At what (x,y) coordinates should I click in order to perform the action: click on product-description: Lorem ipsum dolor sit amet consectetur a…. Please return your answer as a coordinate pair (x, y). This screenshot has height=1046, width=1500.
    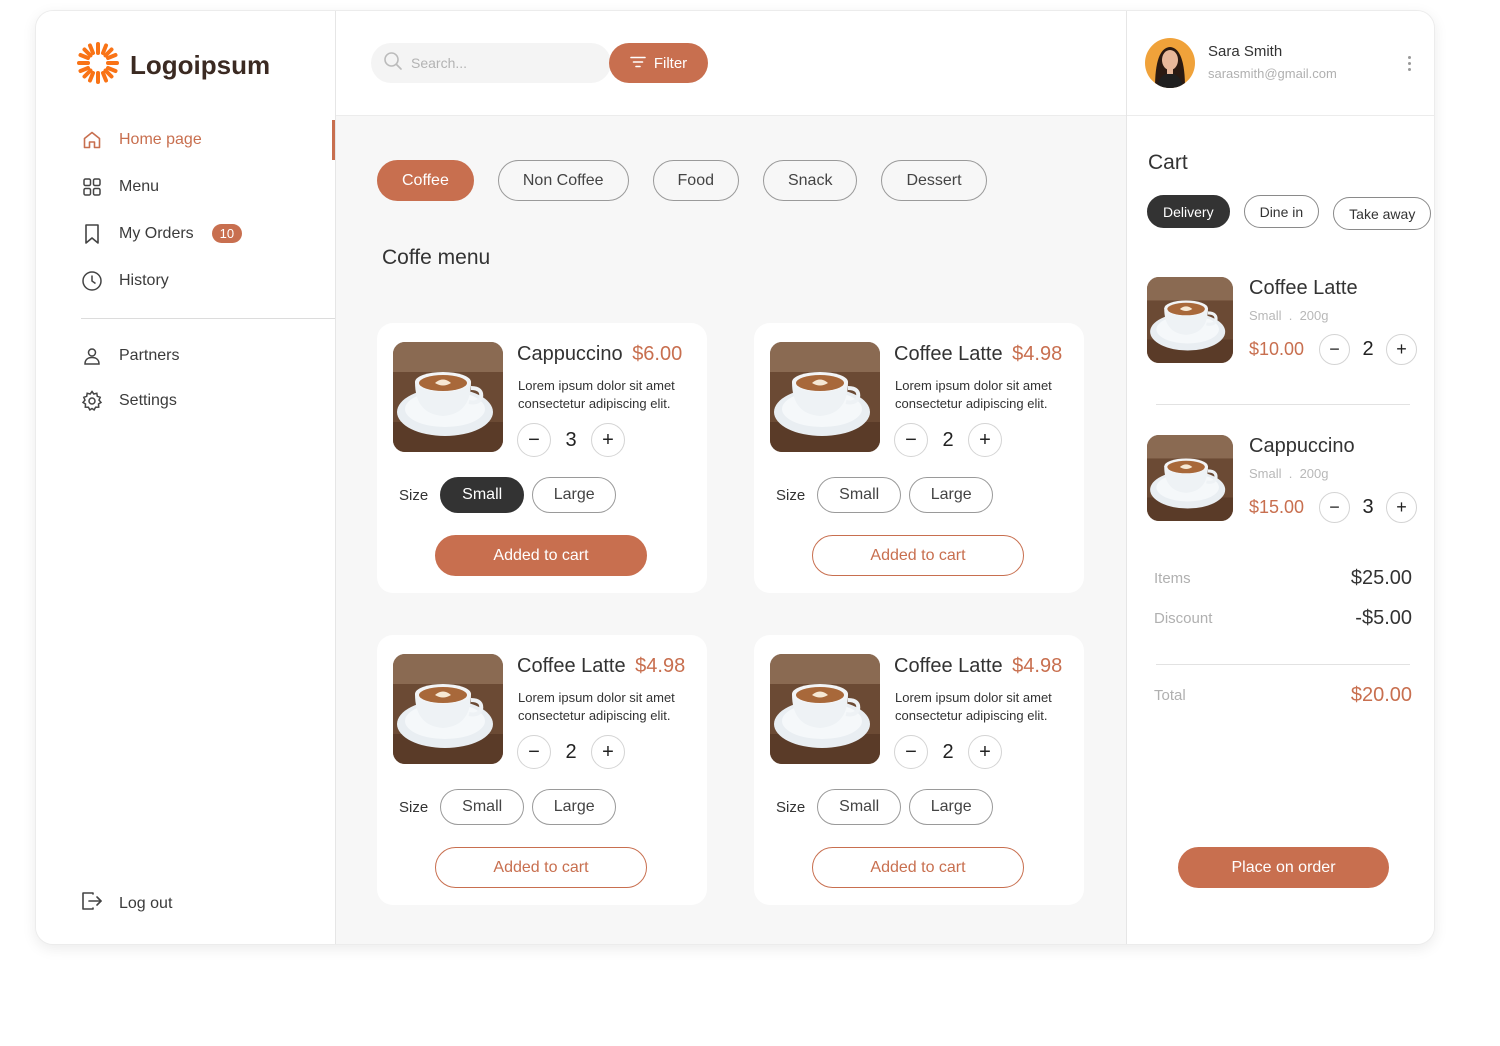
    Looking at the image, I should click on (973, 706).